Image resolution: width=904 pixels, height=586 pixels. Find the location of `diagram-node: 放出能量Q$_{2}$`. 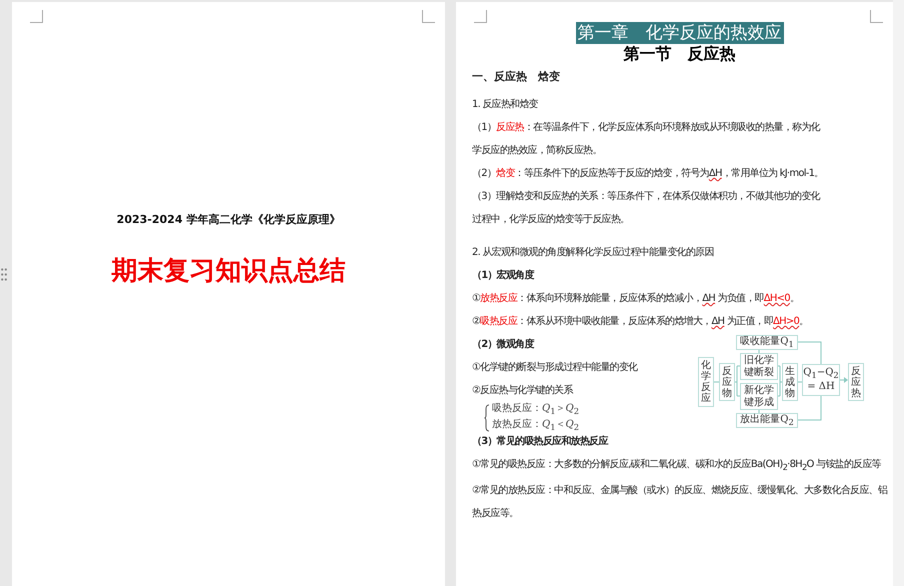

diagram-node: 放出能量Q$_{2}$ is located at coordinates (767, 420).